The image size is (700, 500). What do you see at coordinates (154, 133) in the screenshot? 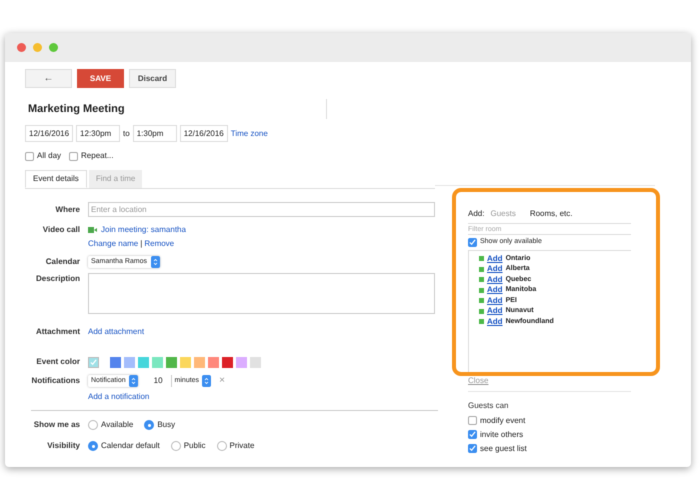
I see `end-time-field: 1:30pm` at bounding box center [154, 133].